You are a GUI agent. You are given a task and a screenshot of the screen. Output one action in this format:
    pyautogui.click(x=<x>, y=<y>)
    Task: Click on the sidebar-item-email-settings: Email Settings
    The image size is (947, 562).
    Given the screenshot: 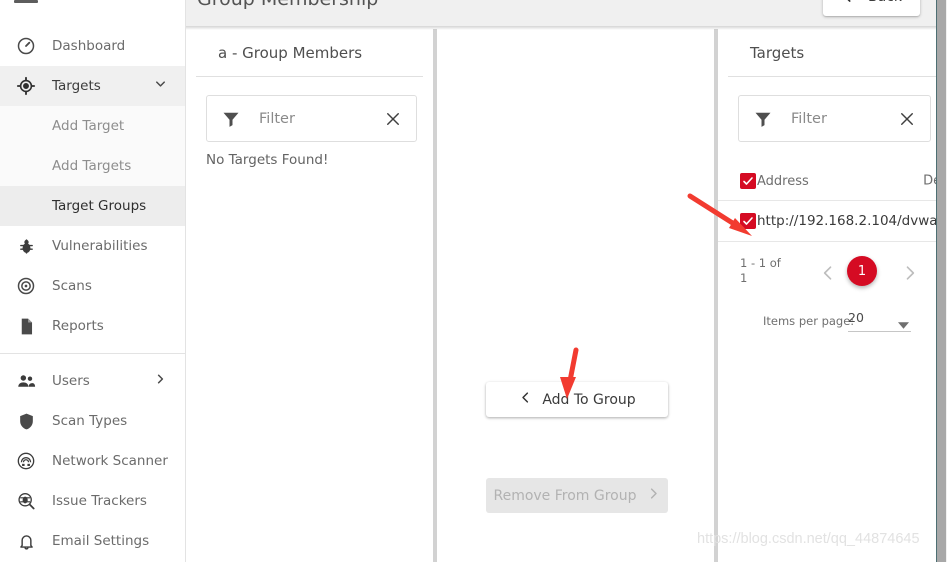 What is the action you would take?
    pyautogui.click(x=92, y=541)
    